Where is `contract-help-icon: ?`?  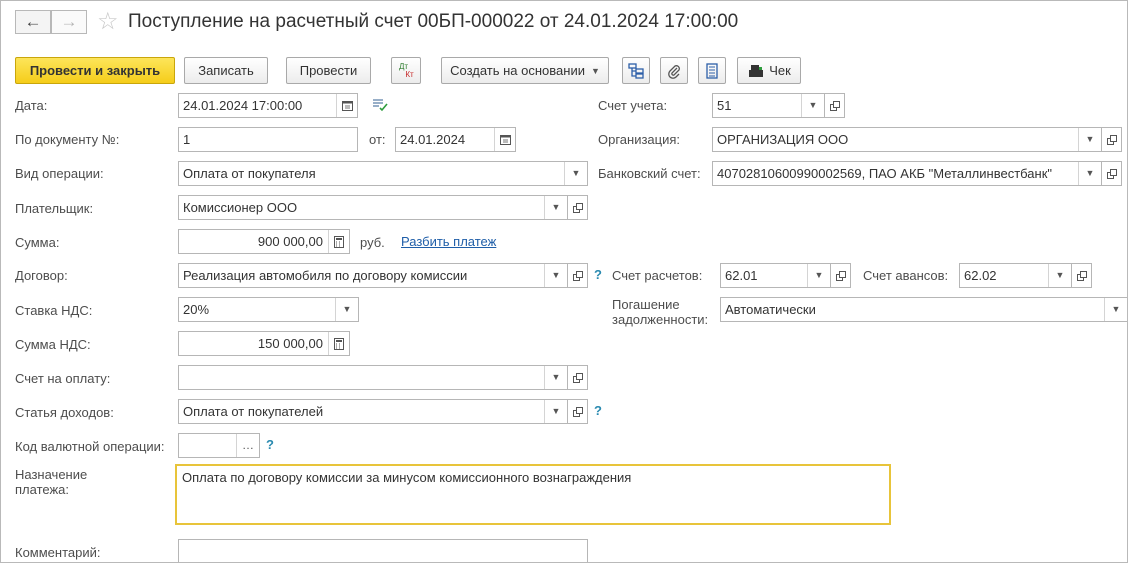
contract-help-icon: ? is located at coordinates (598, 274).